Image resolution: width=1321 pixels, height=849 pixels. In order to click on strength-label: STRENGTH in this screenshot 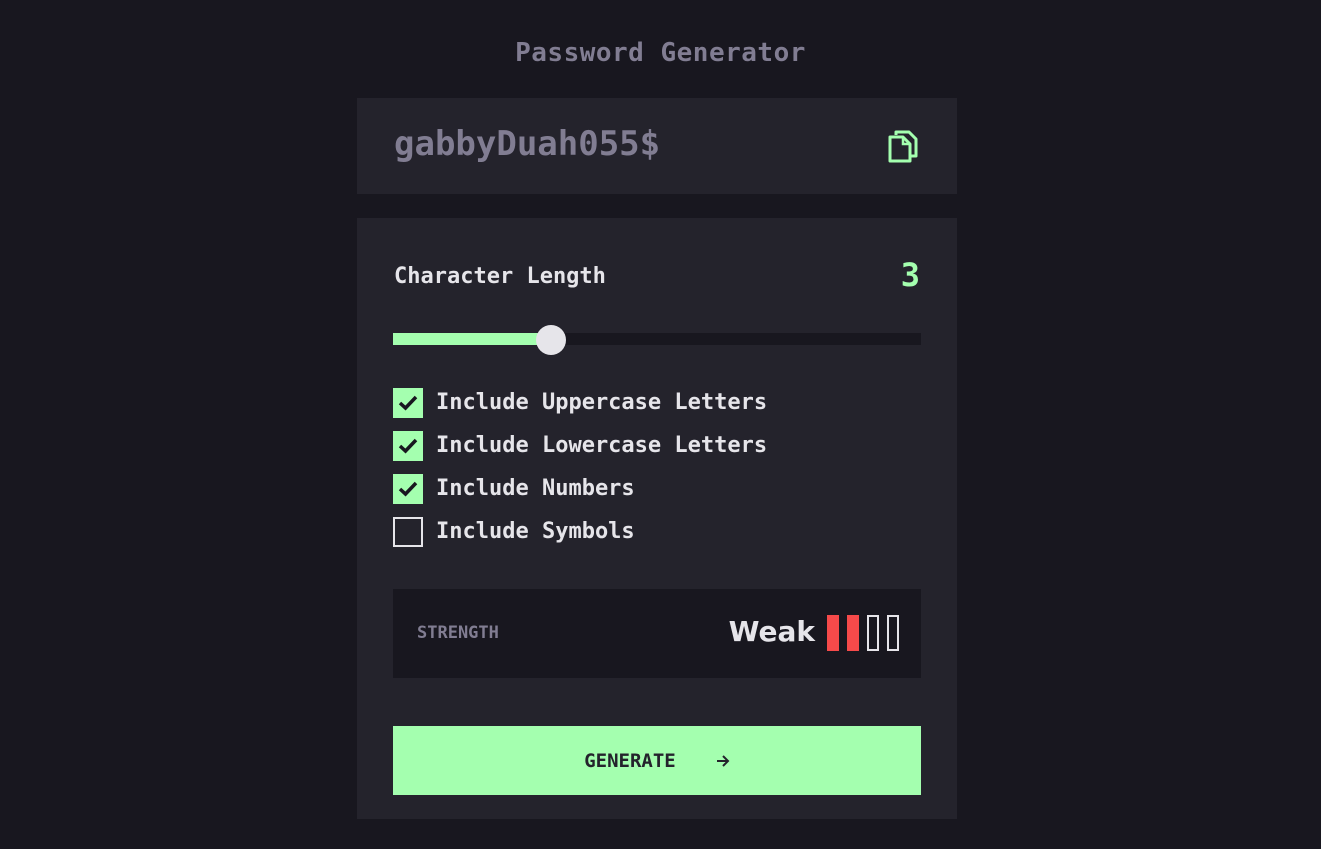, I will do `click(458, 633)`.